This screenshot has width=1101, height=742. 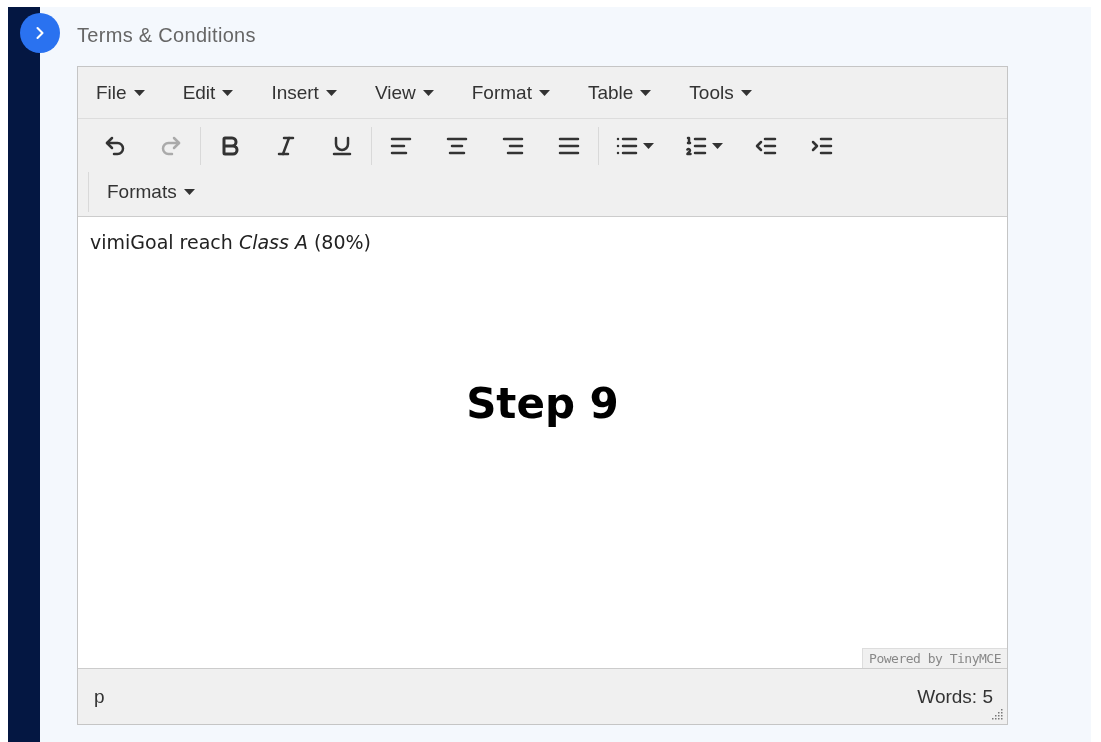 What do you see at coordinates (171, 146) in the screenshot?
I see `redo-icon` at bounding box center [171, 146].